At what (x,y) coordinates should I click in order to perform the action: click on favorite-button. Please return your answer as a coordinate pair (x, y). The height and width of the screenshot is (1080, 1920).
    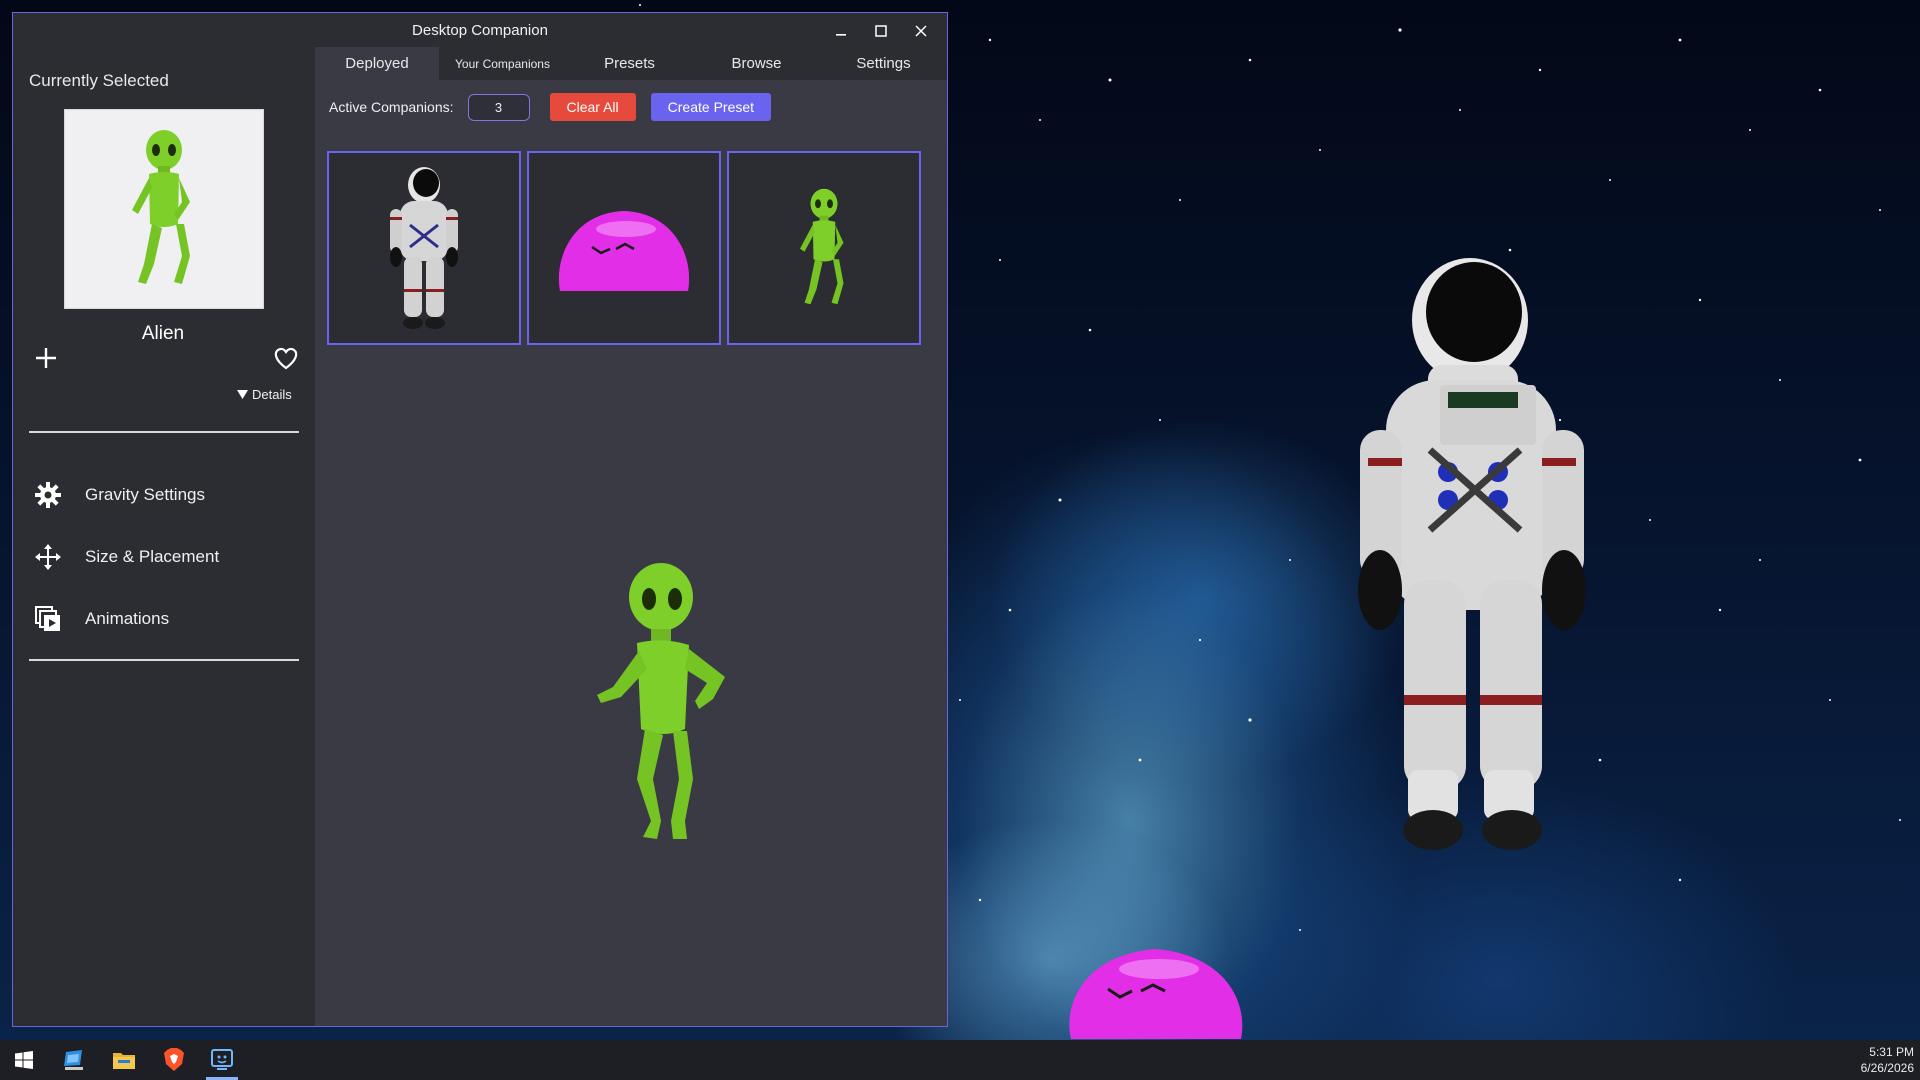
    Looking at the image, I should click on (286, 358).